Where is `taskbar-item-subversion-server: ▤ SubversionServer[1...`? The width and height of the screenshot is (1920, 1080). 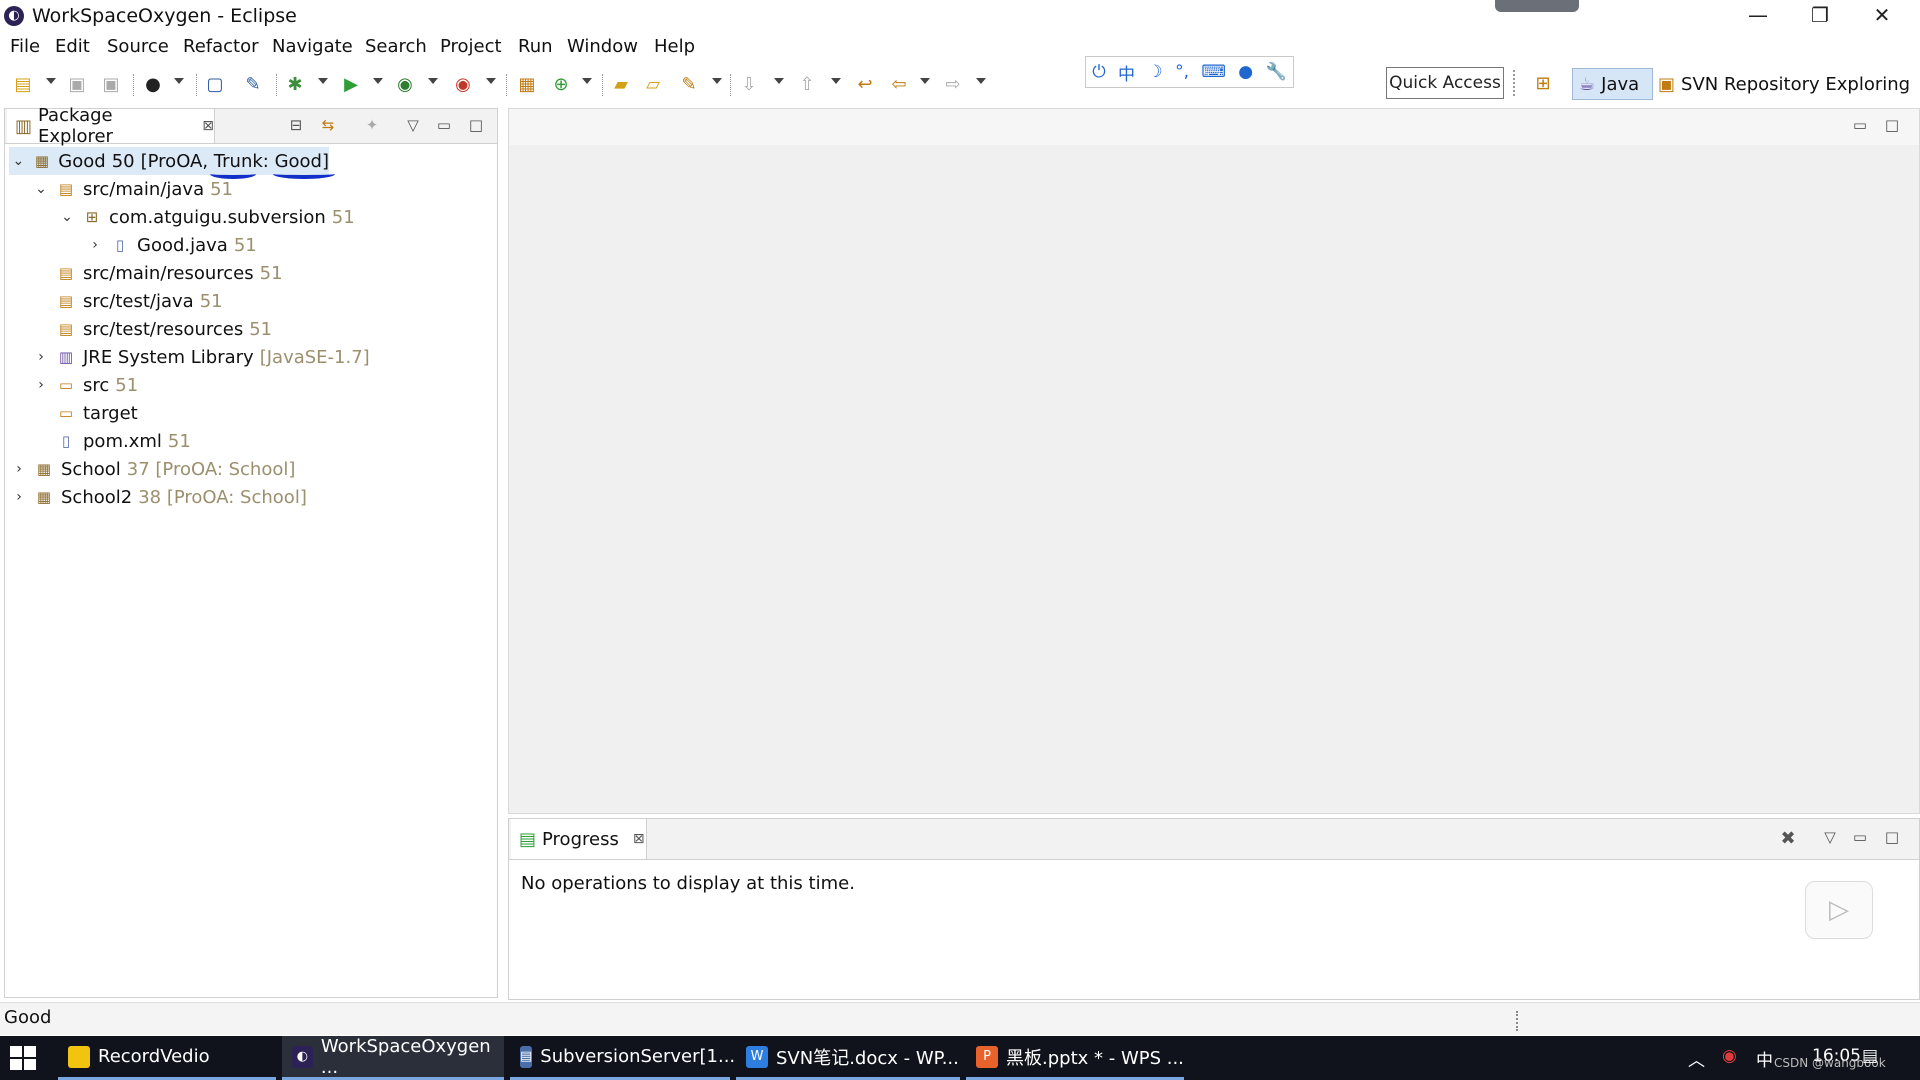
taskbar-item-subversion-server: ▤ SubversionServer[1... is located at coordinates (622, 1058).